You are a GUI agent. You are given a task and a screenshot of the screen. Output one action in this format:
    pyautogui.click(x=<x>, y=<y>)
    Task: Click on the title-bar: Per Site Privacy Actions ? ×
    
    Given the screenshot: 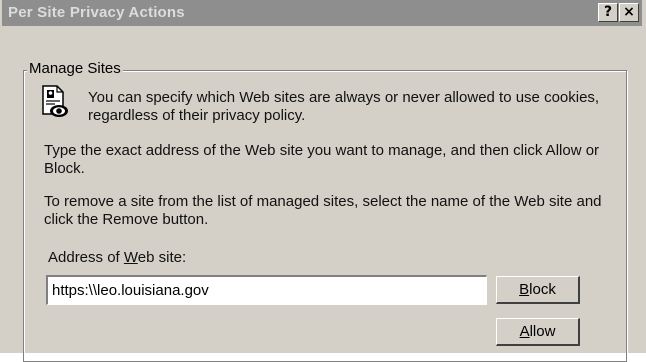 What is the action you would take?
    pyautogui.click(x=322, y=13)
    